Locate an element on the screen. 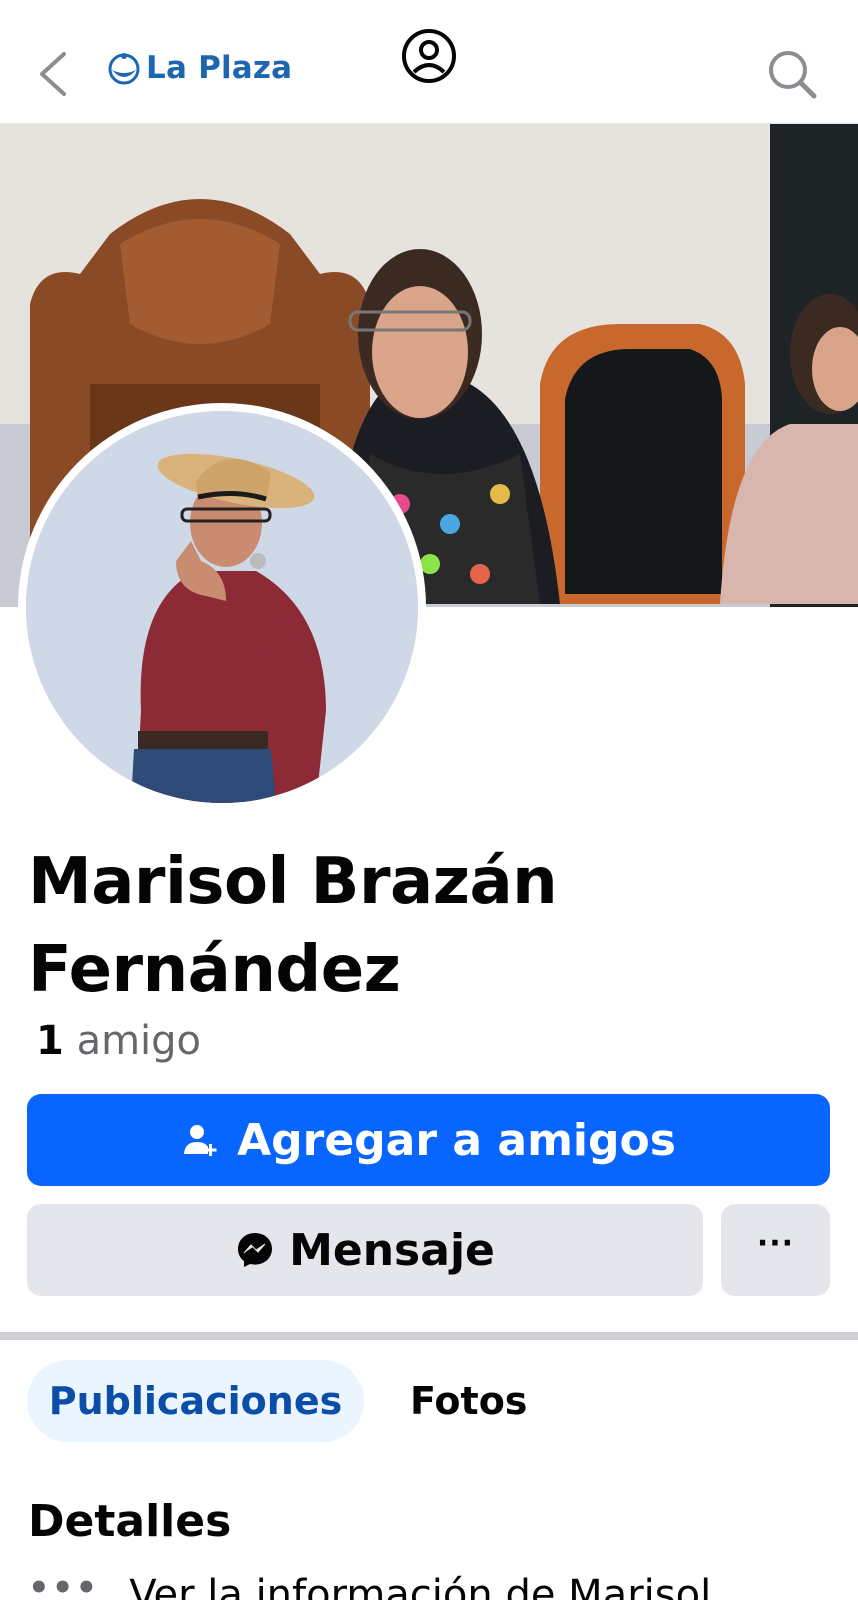 This screenshot has width=858, height=1600. ellipsis-icon: ••• is located at coordinates (64, 1584).